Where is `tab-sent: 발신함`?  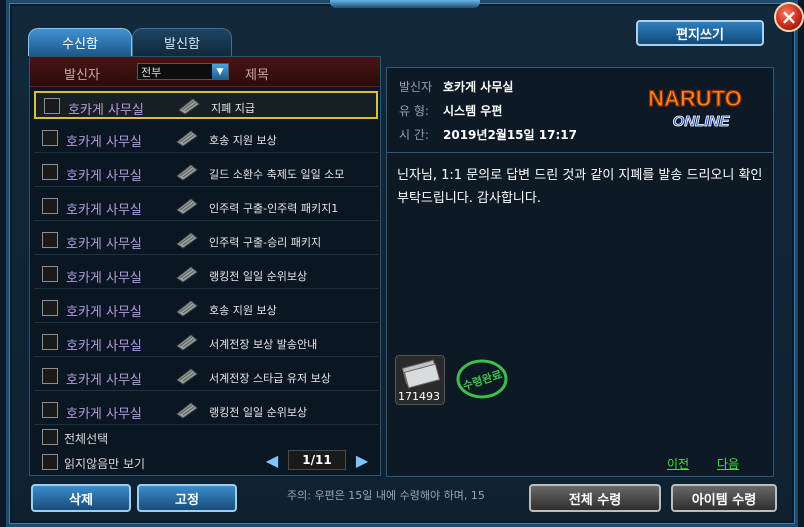
tab-sent: 발신함 is located at coordinates (182, 42).